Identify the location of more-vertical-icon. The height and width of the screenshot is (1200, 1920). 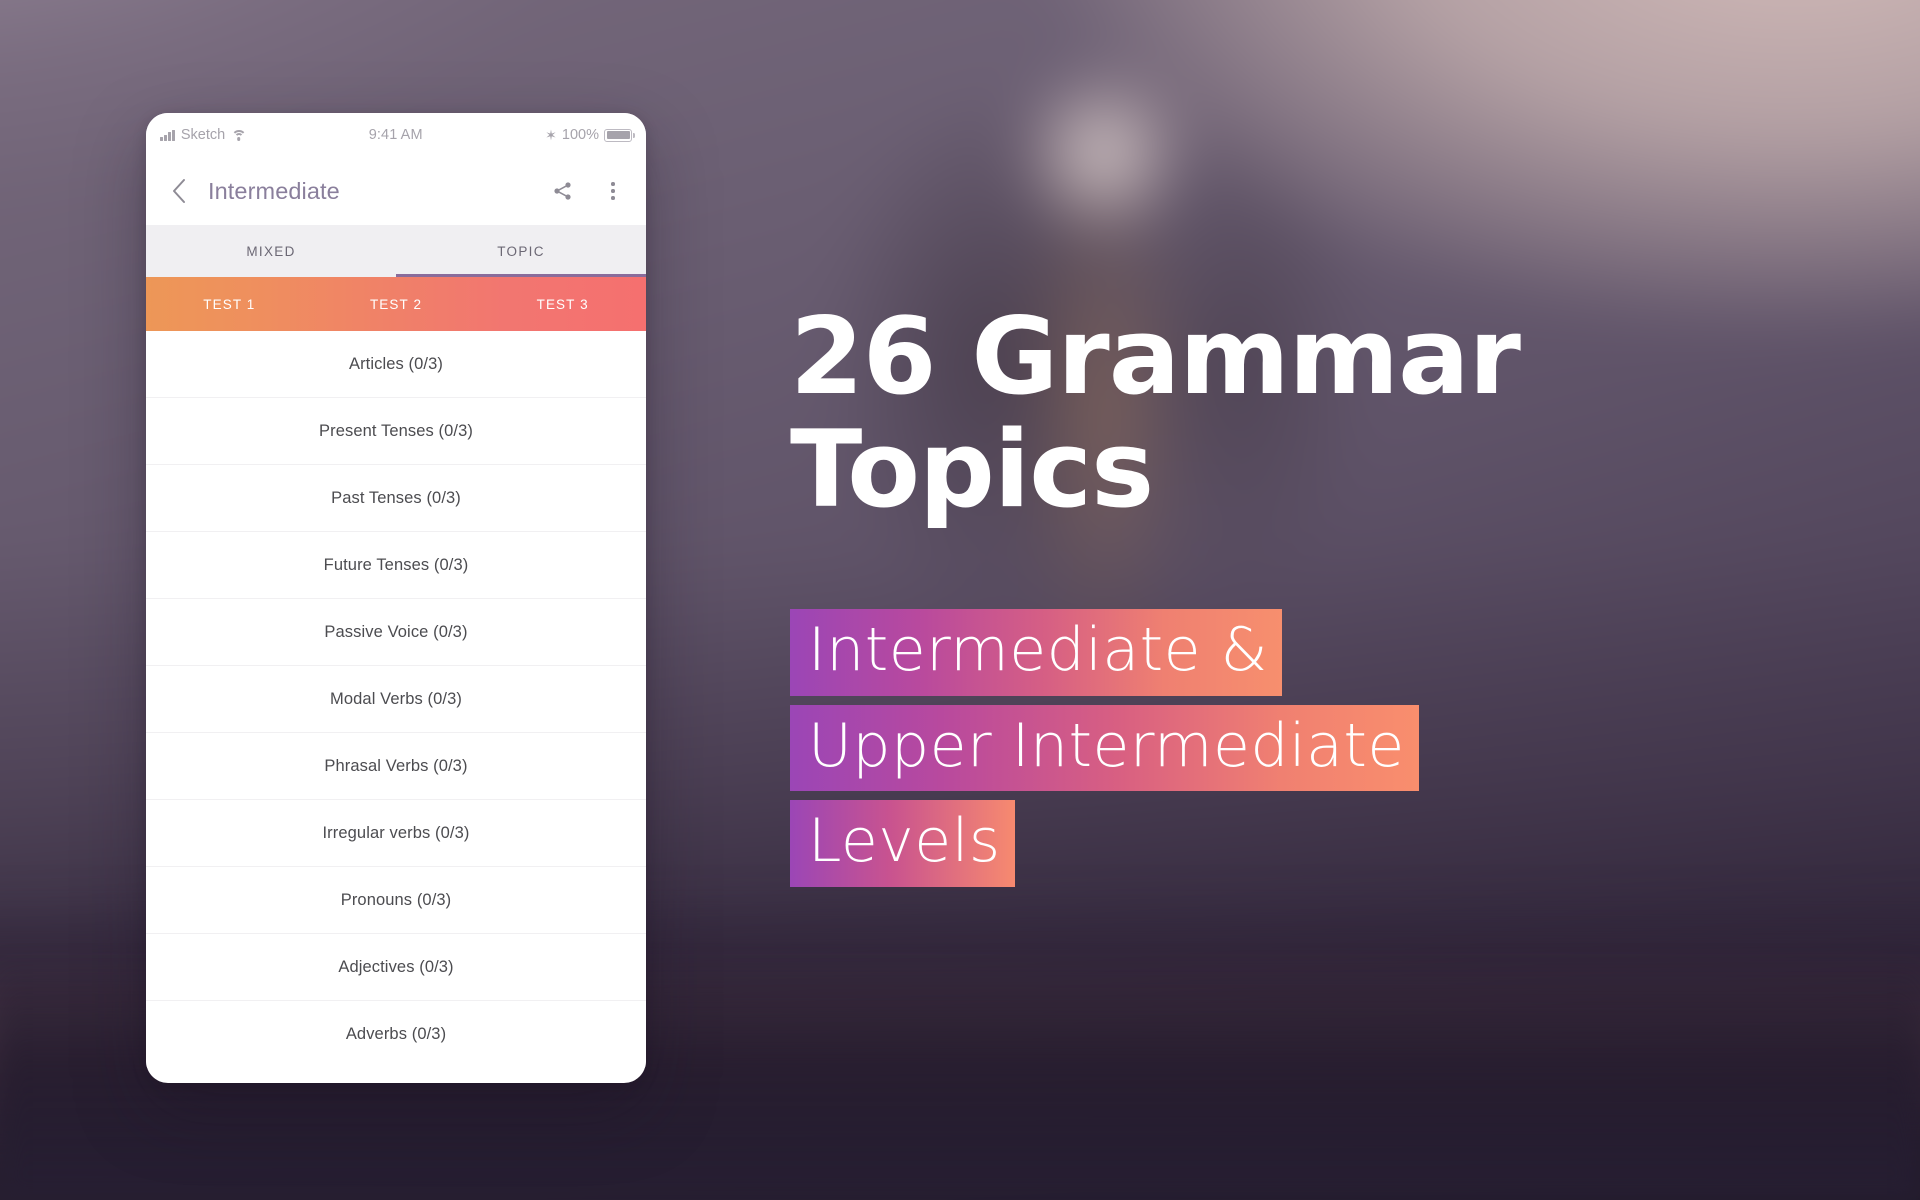
(613, 191).